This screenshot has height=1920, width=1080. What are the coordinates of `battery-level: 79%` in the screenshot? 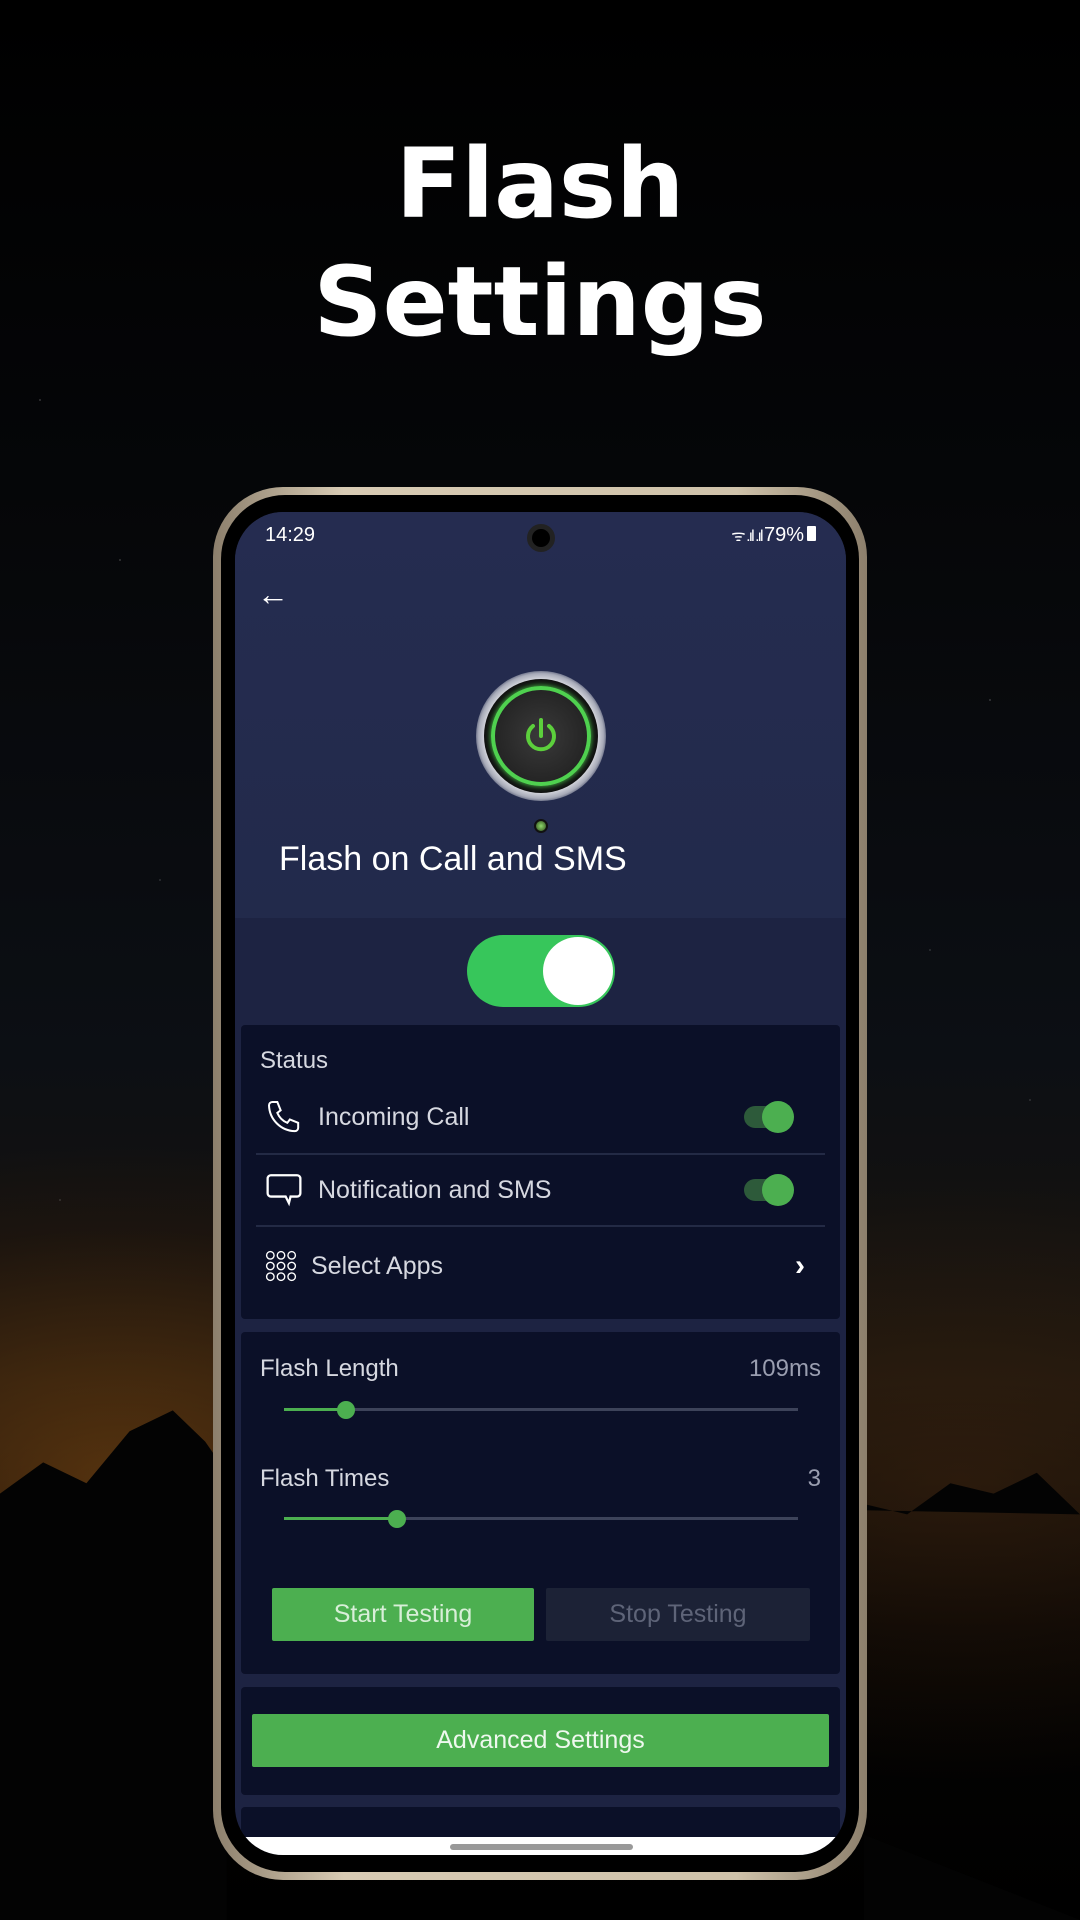 It's located at (783, 535).